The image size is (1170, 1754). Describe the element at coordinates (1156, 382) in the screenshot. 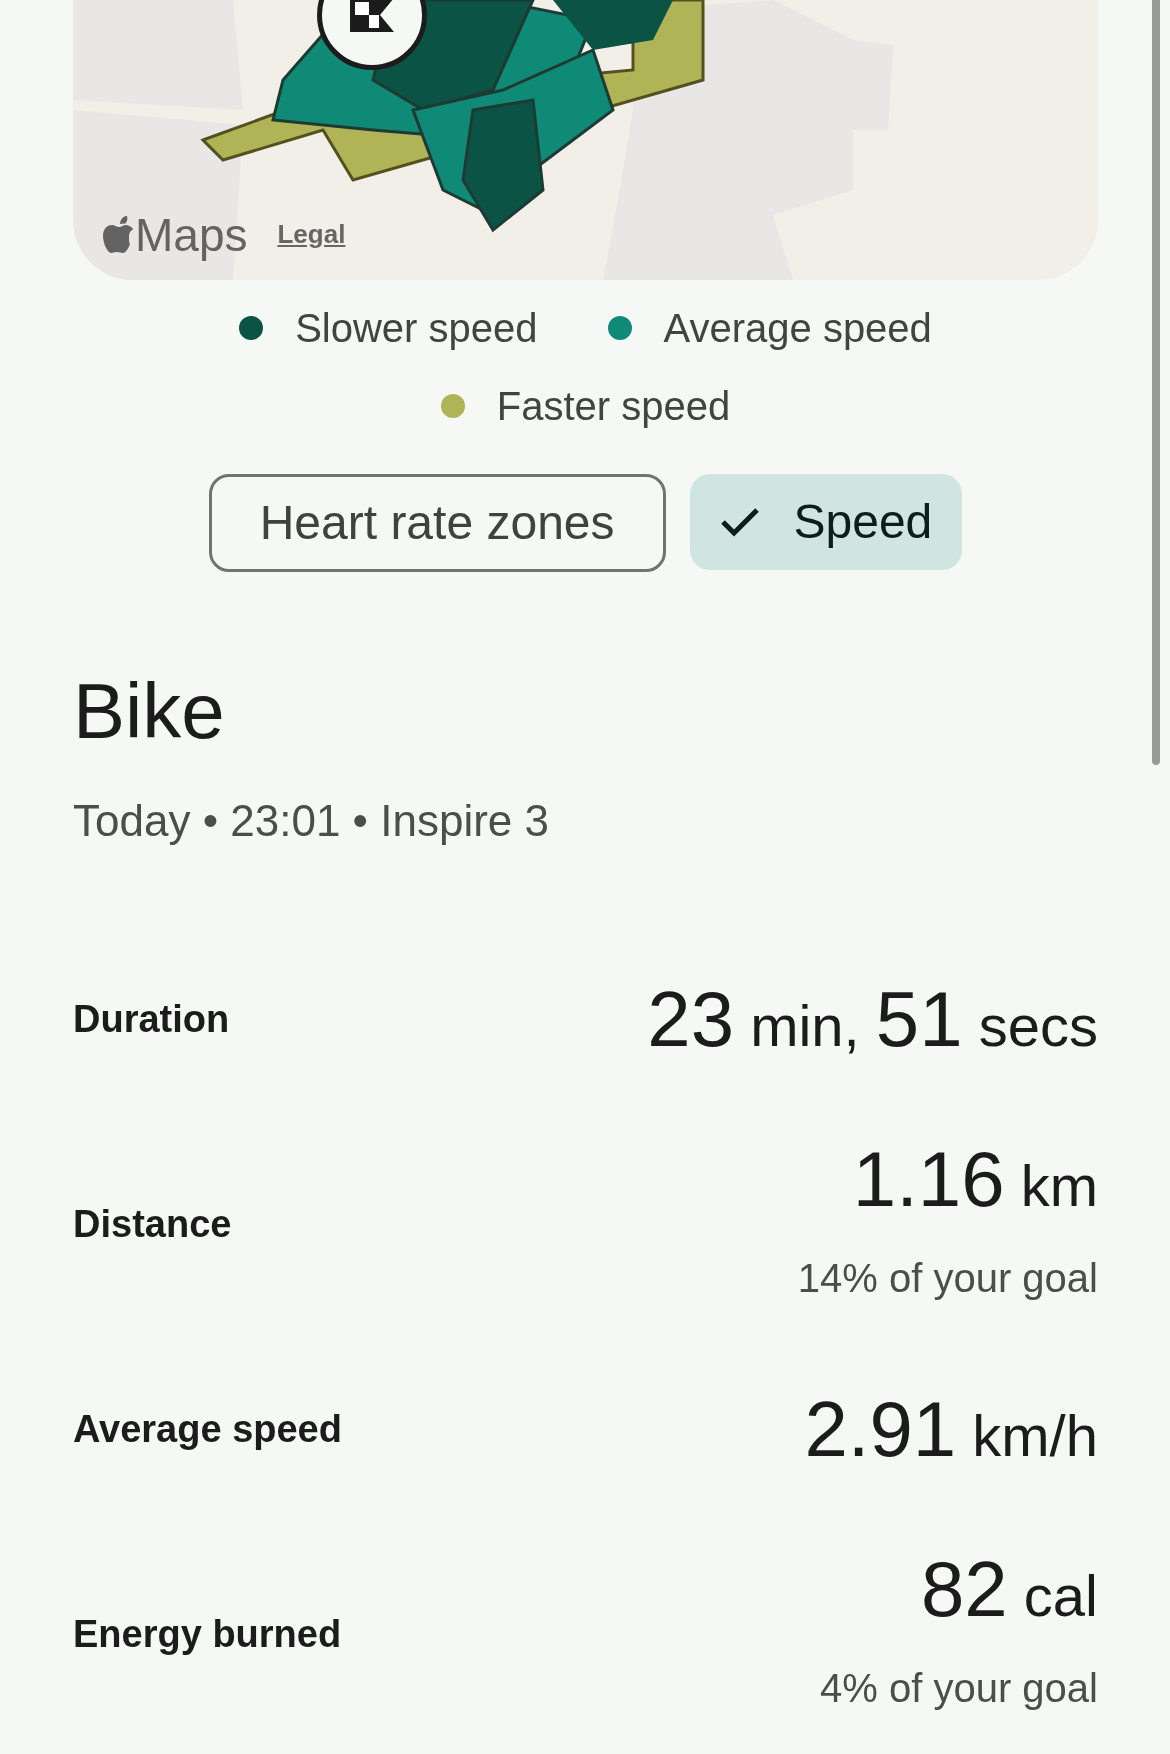

I see `scrollbar` at that location.